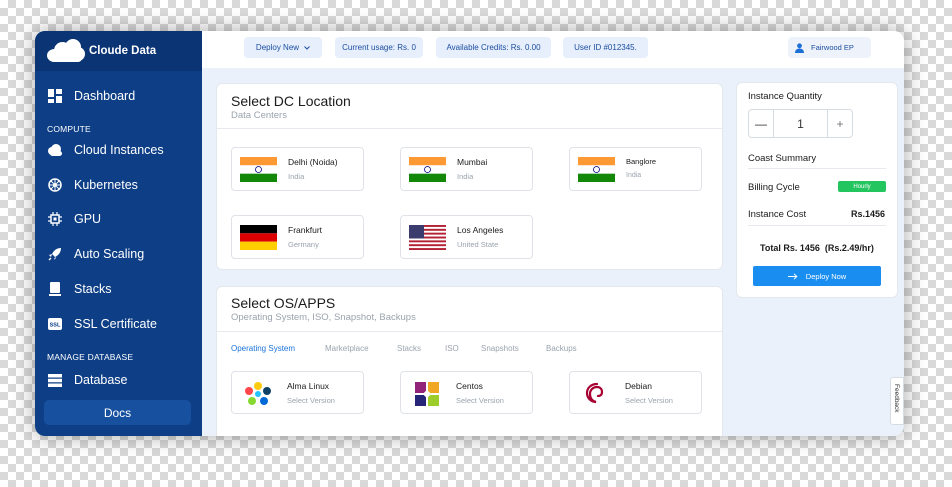 The width and height of the screenshot is (952, 487). What do you see at coordinates (840, 123) in the screenshot?
I see `increment-button: +` at bounding box center [840, 123].